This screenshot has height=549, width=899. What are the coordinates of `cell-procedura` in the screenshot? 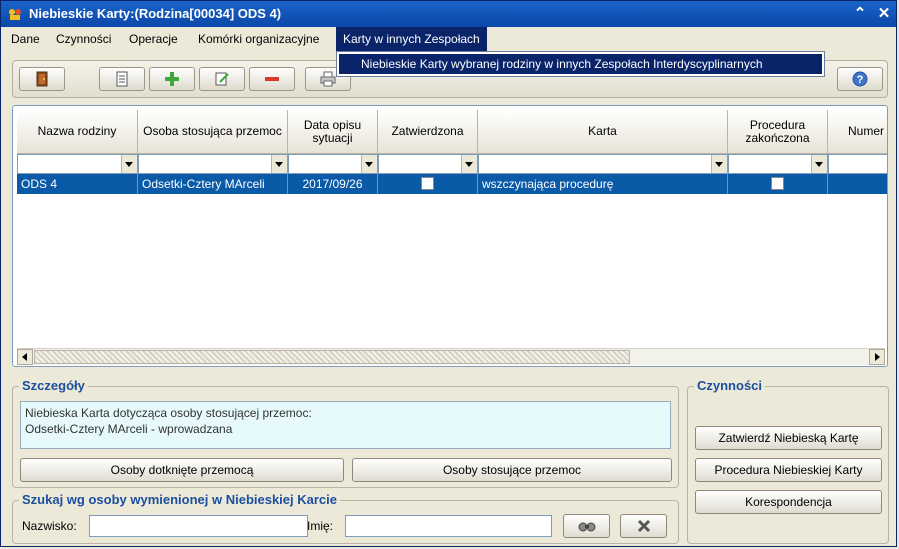 It's located at (778, 184).